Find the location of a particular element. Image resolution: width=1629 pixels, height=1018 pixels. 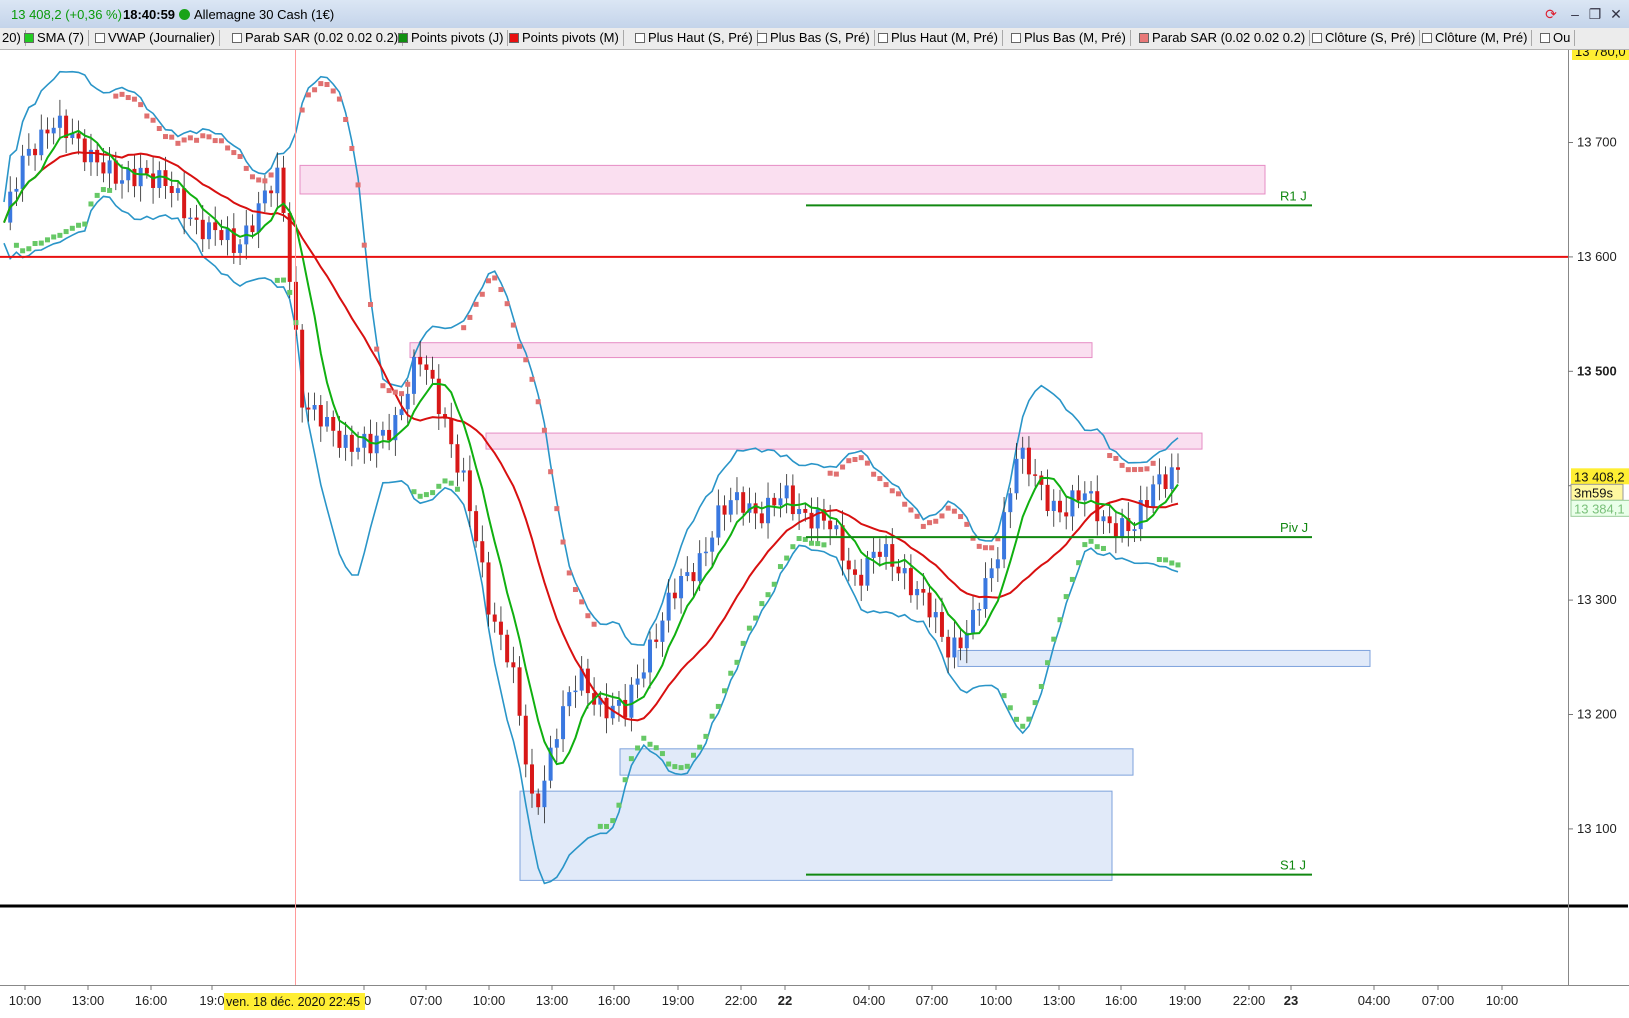

top-price-label: 13 780,0 is located at coordinates (1600, 54).